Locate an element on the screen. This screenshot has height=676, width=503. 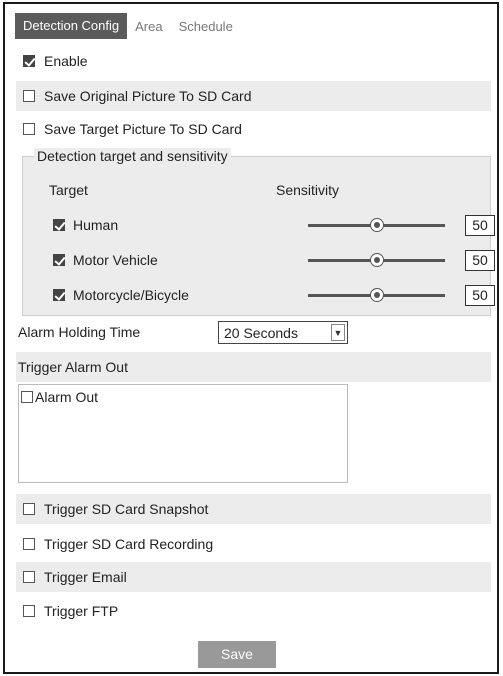
ftp-checkbox is located at coordinates (29, 611).